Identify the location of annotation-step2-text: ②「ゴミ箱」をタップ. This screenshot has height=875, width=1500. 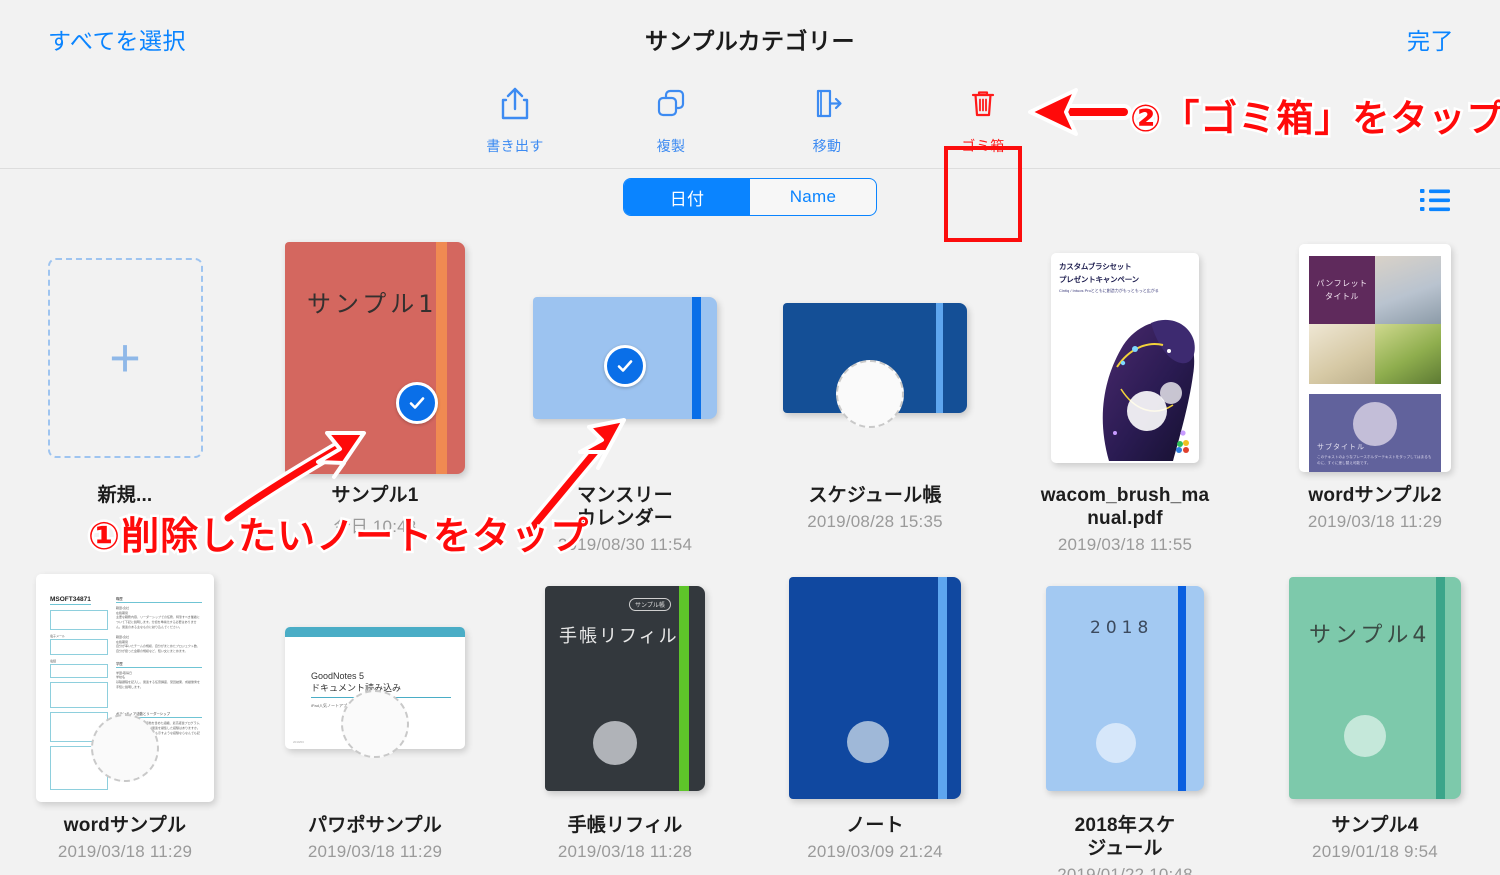
(1313, 119).